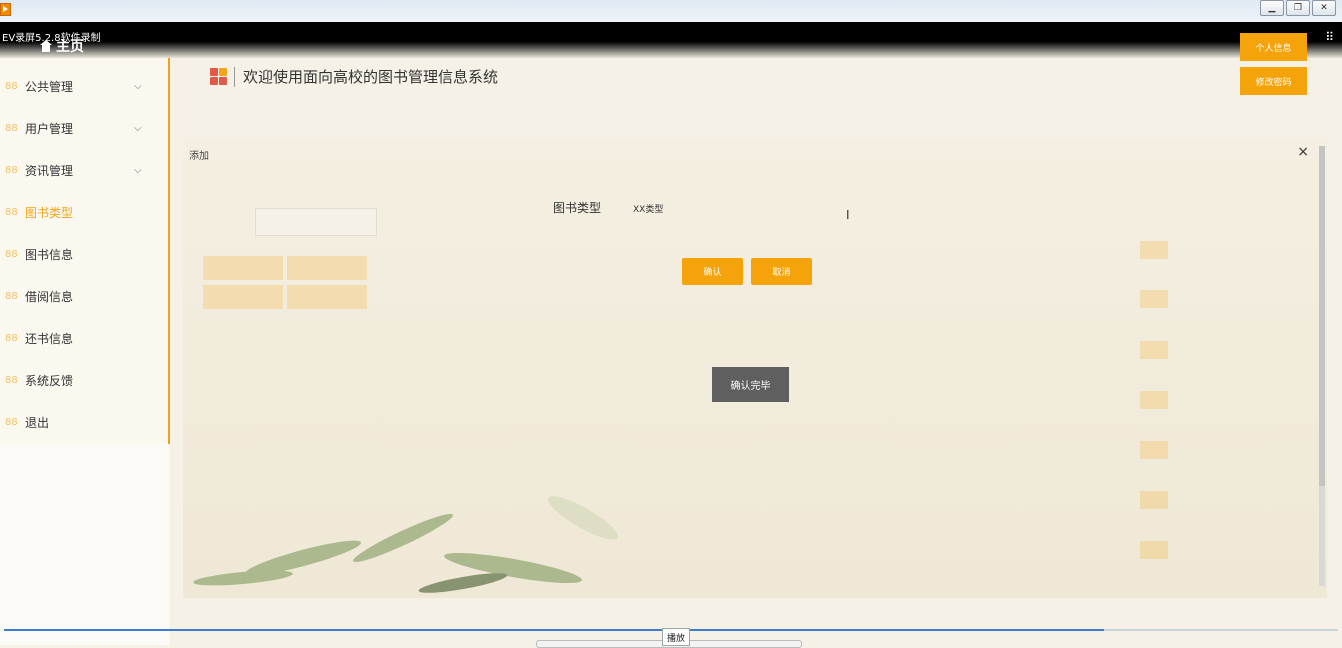 The image size is (1342, 648). What do you see at coordinates (49, 170) in the screenshot?
I see `sidebar-item-label: 资讯管理` at bounding box center [49, 170].